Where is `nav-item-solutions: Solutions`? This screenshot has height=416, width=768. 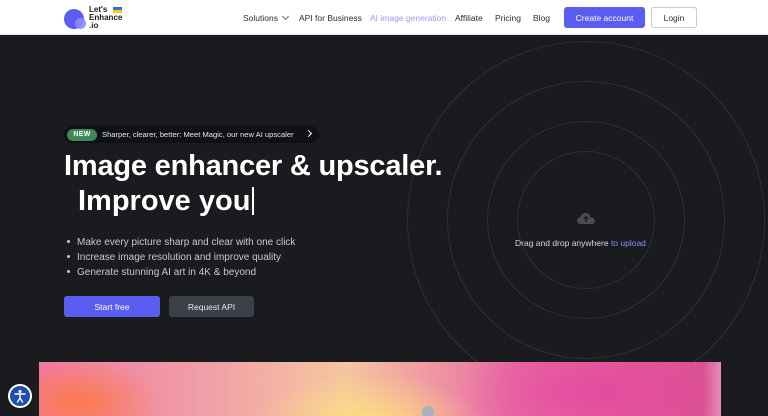
nav-item-solutions: Solutions is located at coordinates (266, 17).